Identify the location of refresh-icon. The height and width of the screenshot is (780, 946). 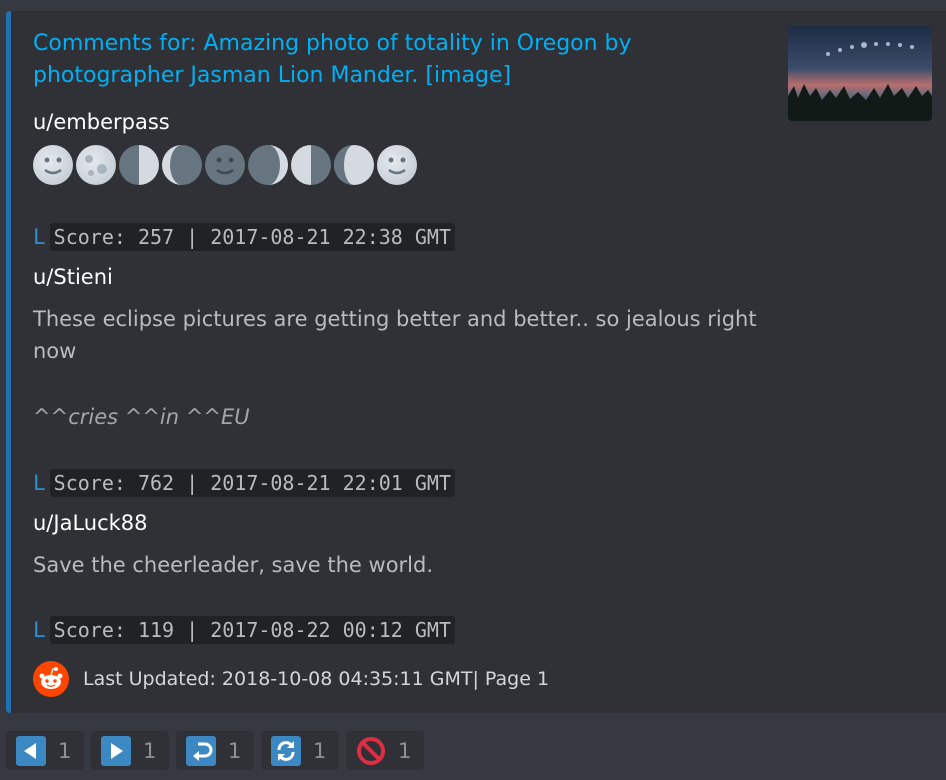
(286, 750).